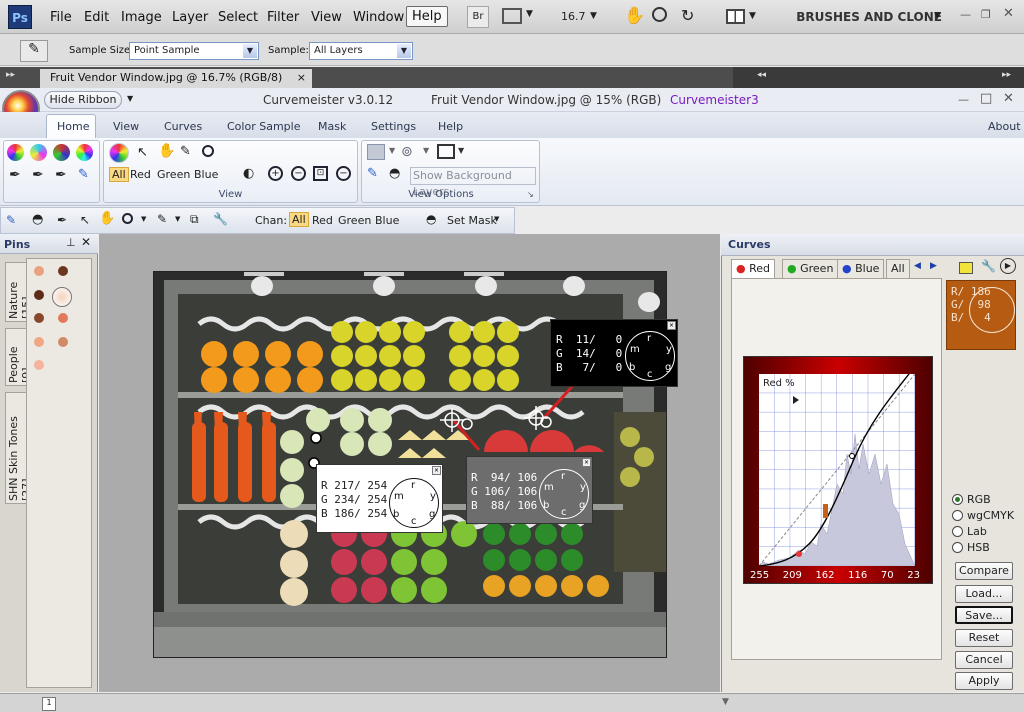 Image resolution: width=1024 pixels, height=712 pixels. I want to click on pin-tool-icon: ✎, so click(11, 220).